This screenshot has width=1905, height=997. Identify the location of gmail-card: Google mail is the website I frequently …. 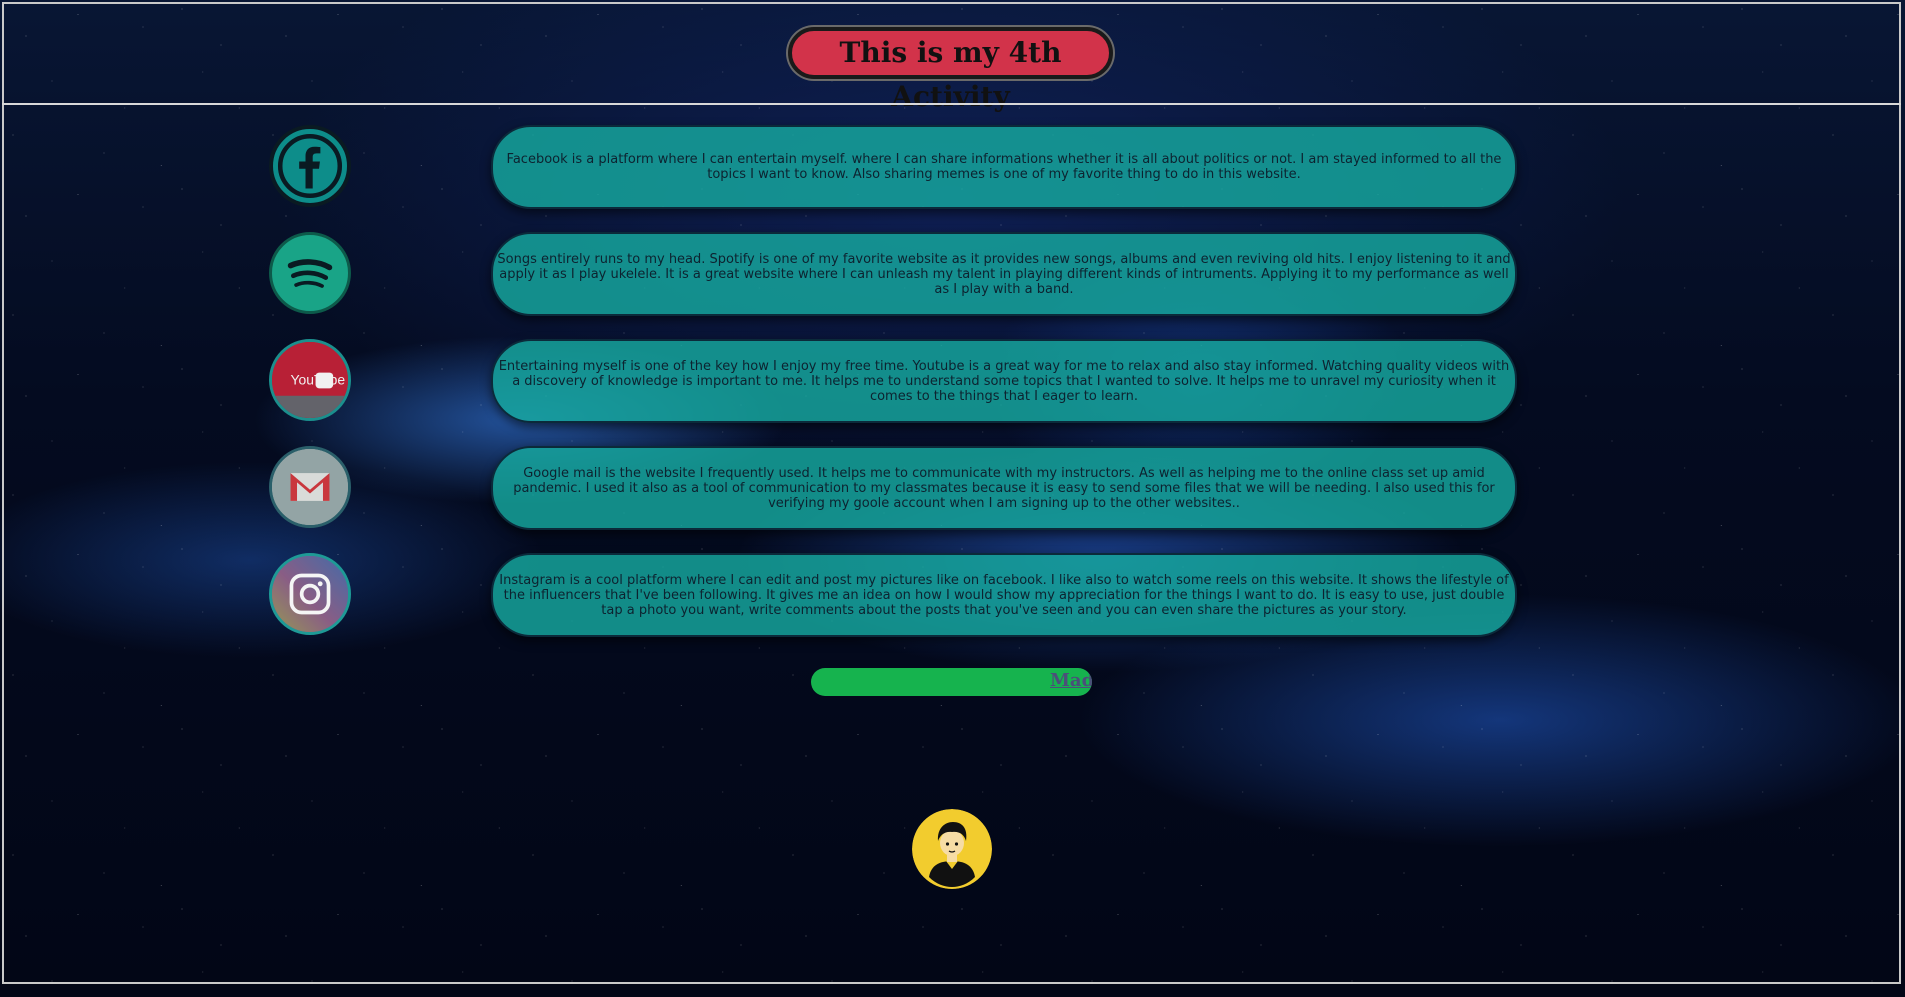
(1004, 488).